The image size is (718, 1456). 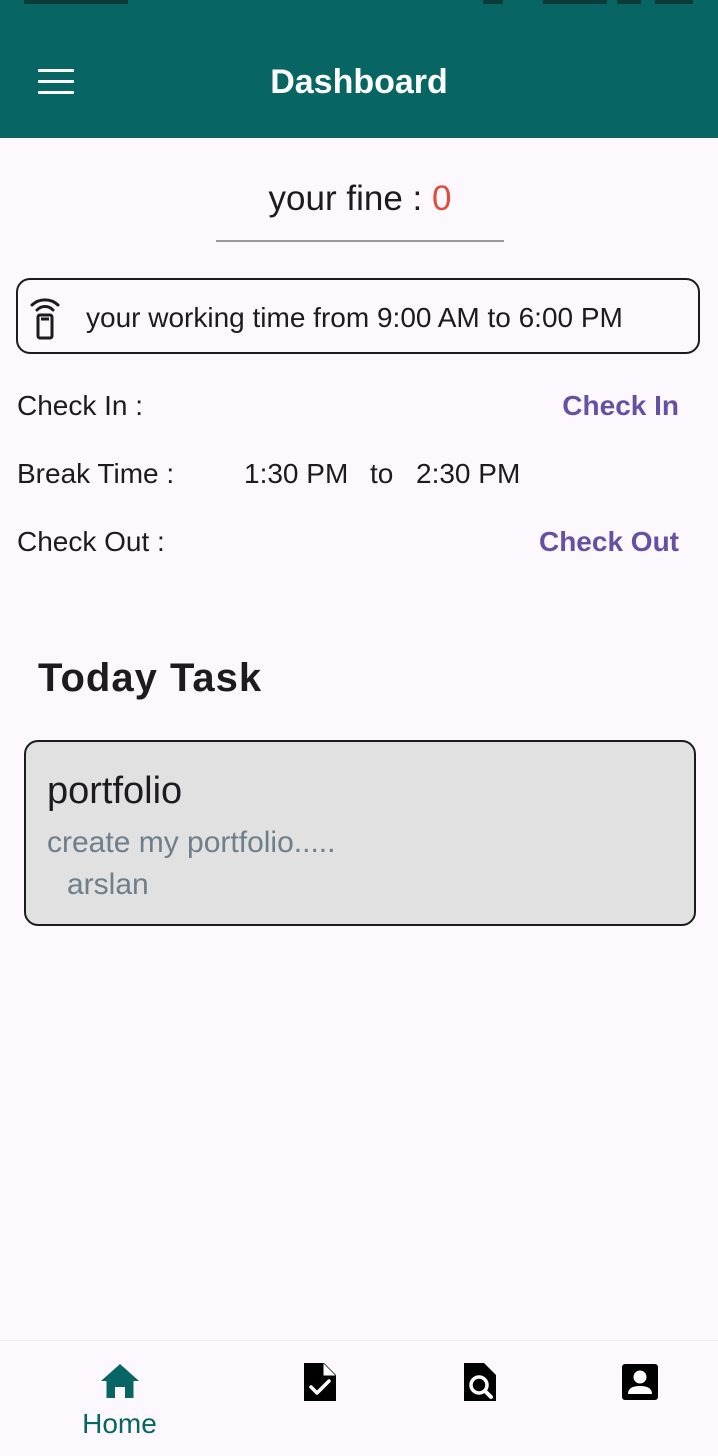 What do you see at coordinates (108, 884) in the screenshot?
I see `task-assignee: arslan` at bounding box center [108, 884].